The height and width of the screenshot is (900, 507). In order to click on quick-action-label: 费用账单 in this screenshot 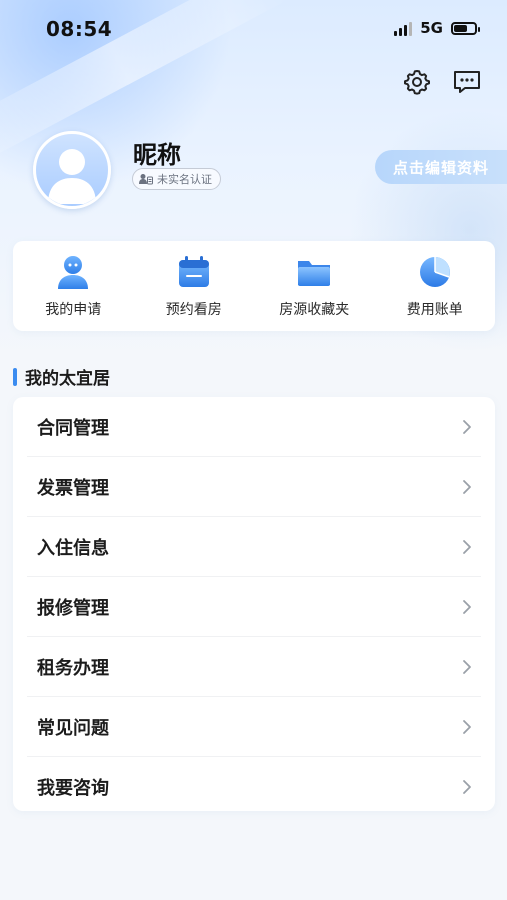, I will do `click(434, 310)`.